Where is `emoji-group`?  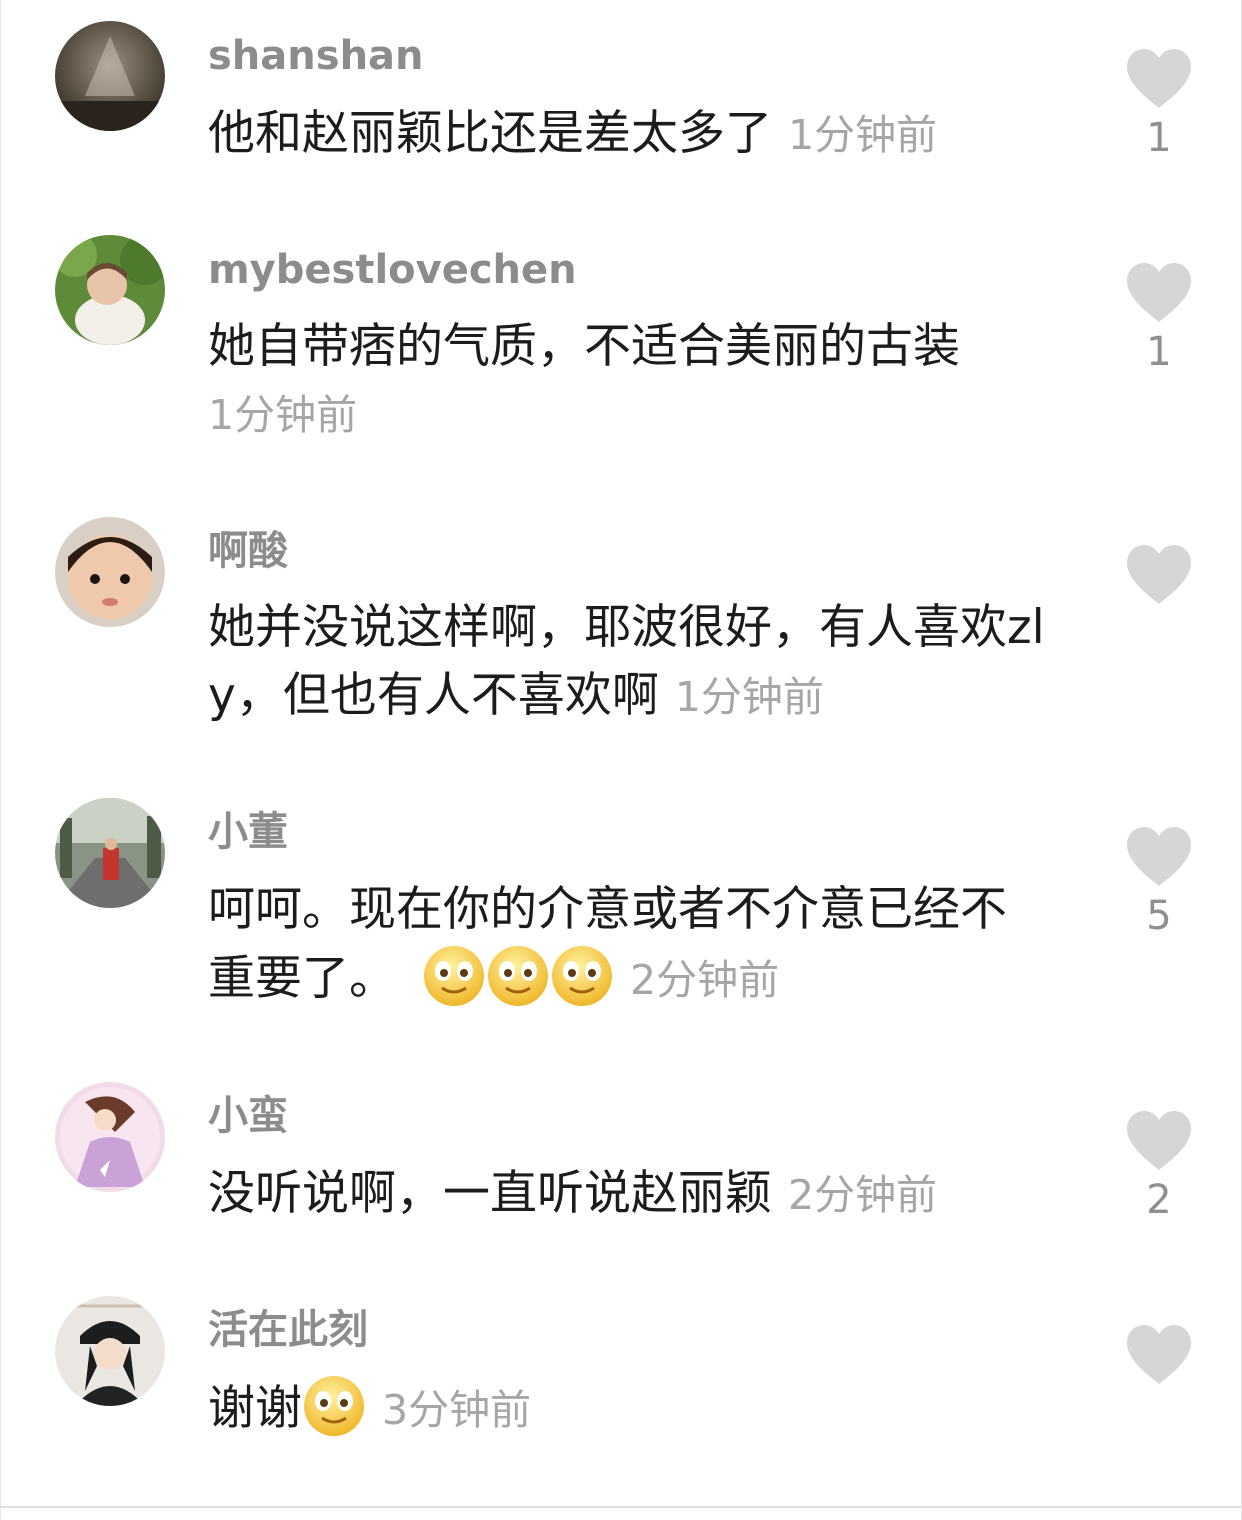
emoji-group is located at coordinates (518, 976).